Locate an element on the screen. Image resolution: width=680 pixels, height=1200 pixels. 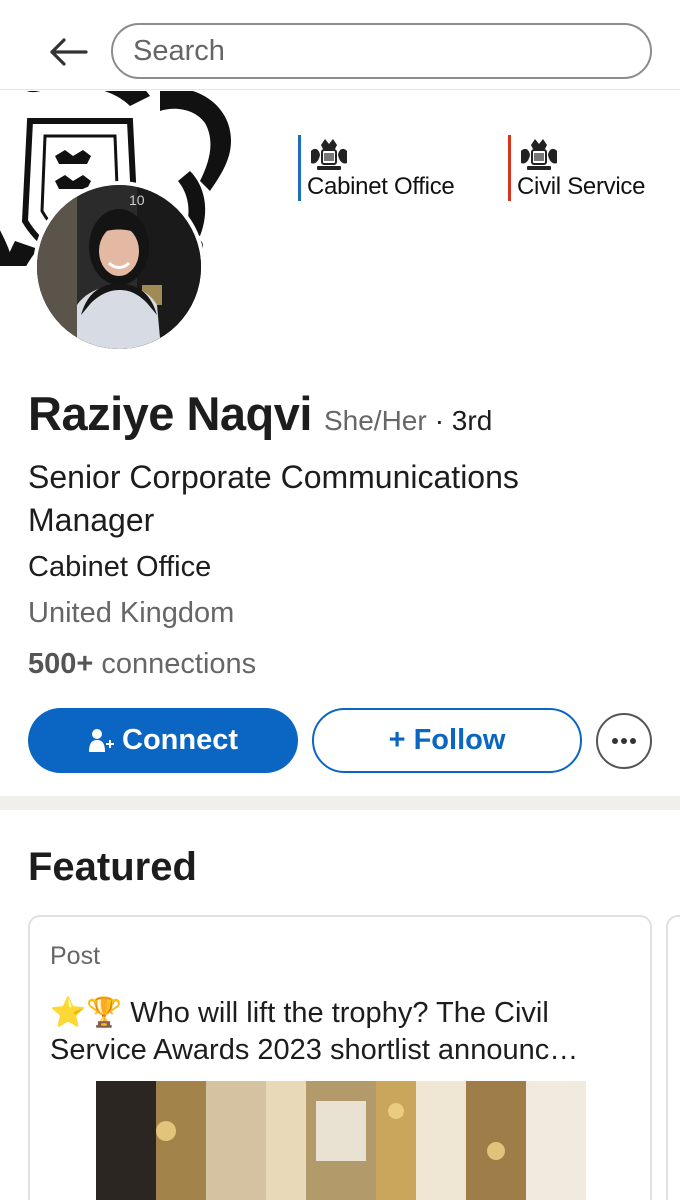
search-box is located at coordinates (381, 51).